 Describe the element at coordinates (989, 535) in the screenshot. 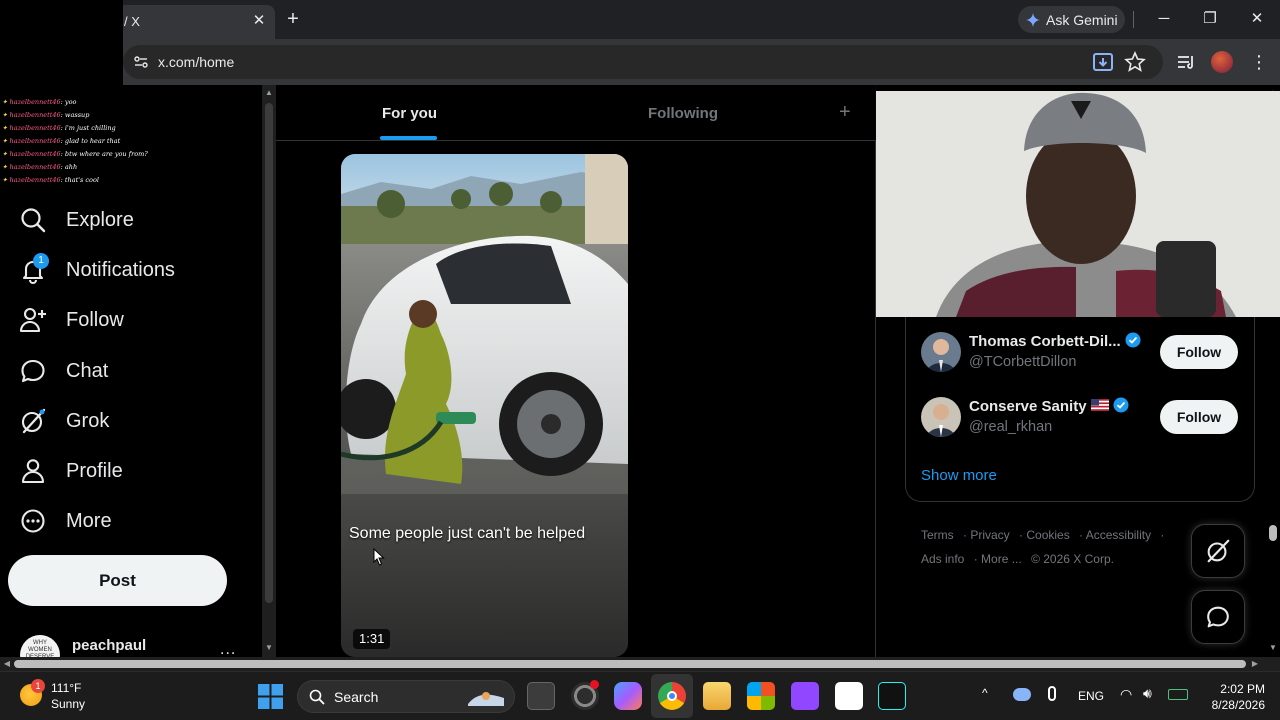

I see `footer-link: Privacy` at that location.